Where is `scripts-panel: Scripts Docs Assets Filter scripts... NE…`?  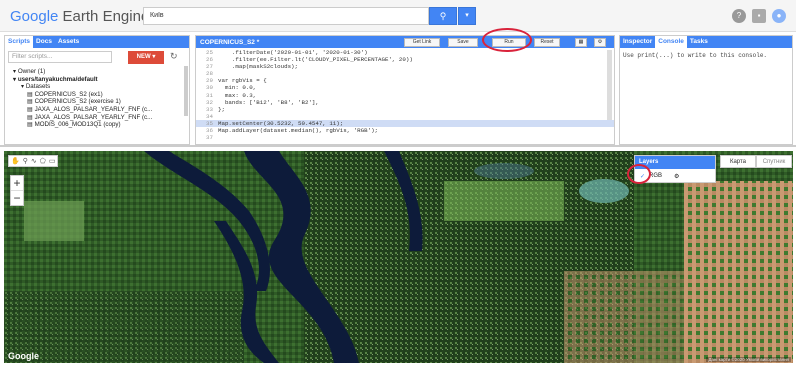
scripts-panel: Scripts Docs Assets Filter scripts... NE… is located at coordinates (97, 90).